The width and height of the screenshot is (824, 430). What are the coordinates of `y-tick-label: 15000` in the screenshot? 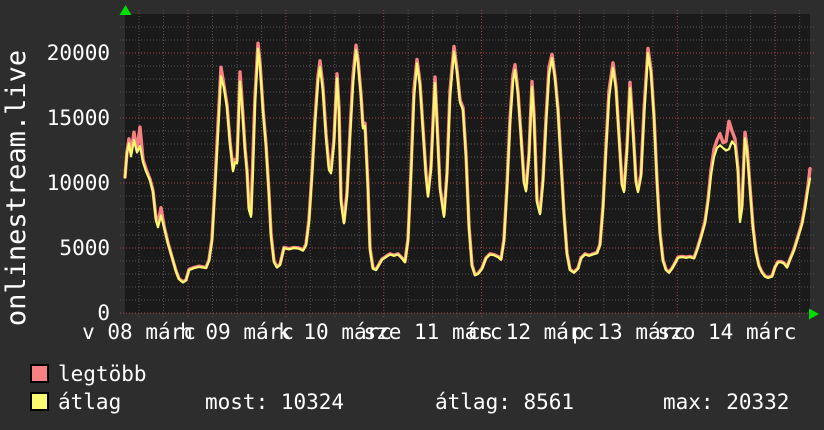 It's located at (78, 118).